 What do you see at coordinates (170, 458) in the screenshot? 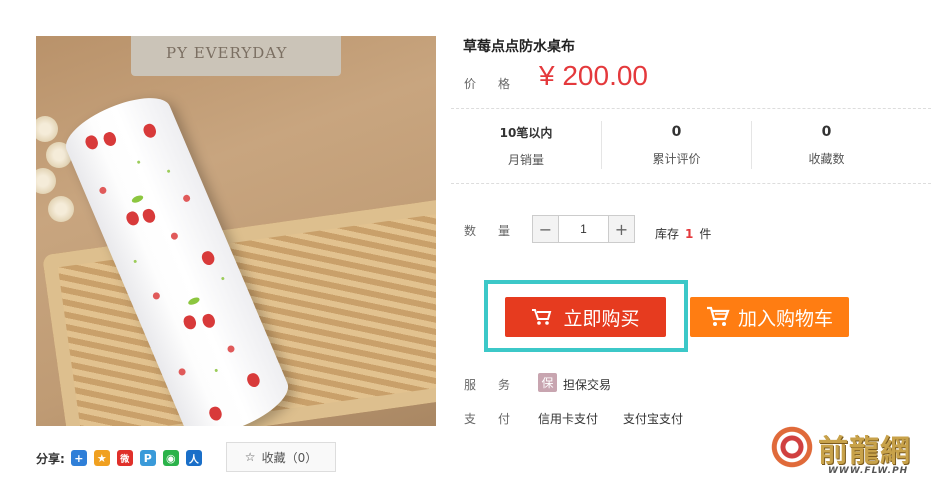
I see `wechat-icon: ◉` at bounding box center [170, 458].